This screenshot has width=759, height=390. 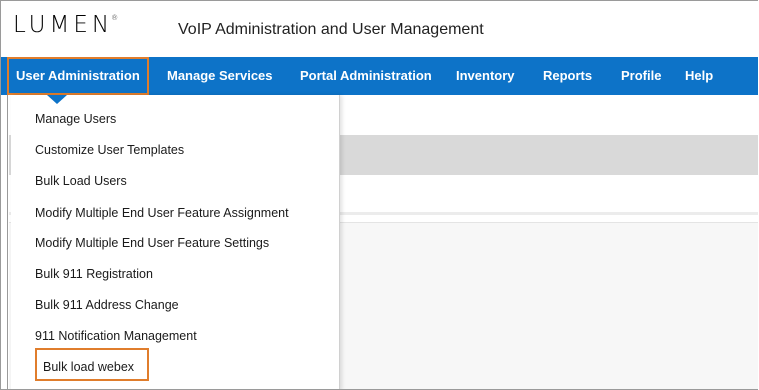 What do you see at coordinates (66, 25) in the screenshot?
I see `lumen-logo: LUMEN®` at bounding box center [66, 25].